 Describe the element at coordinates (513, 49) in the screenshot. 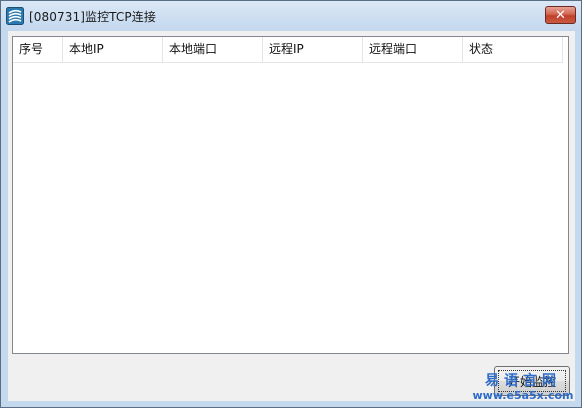

I see `column-header-status: 状态` at that location.